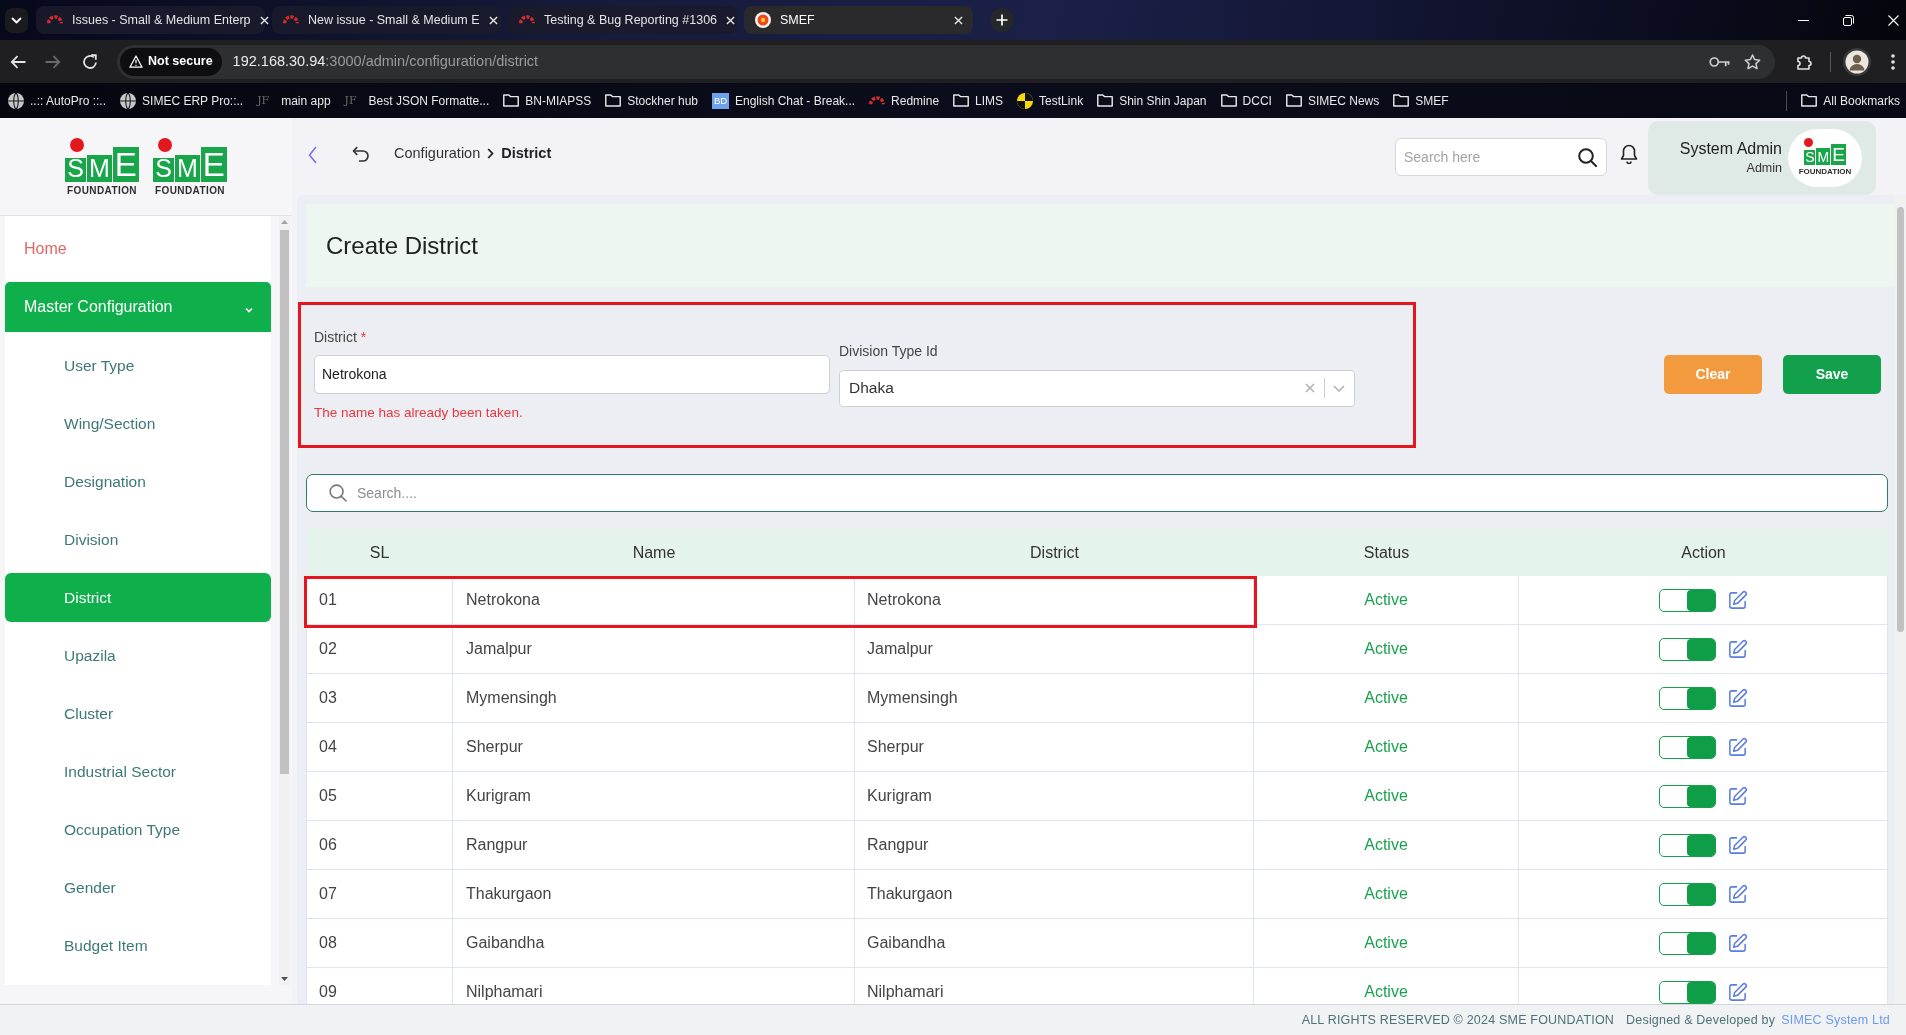 Image resolution: width=1906 pixels, height=1035 pixels. Describe the element at coordinates (90, 61) in the screenshot. I see `reload-icon` at that location.